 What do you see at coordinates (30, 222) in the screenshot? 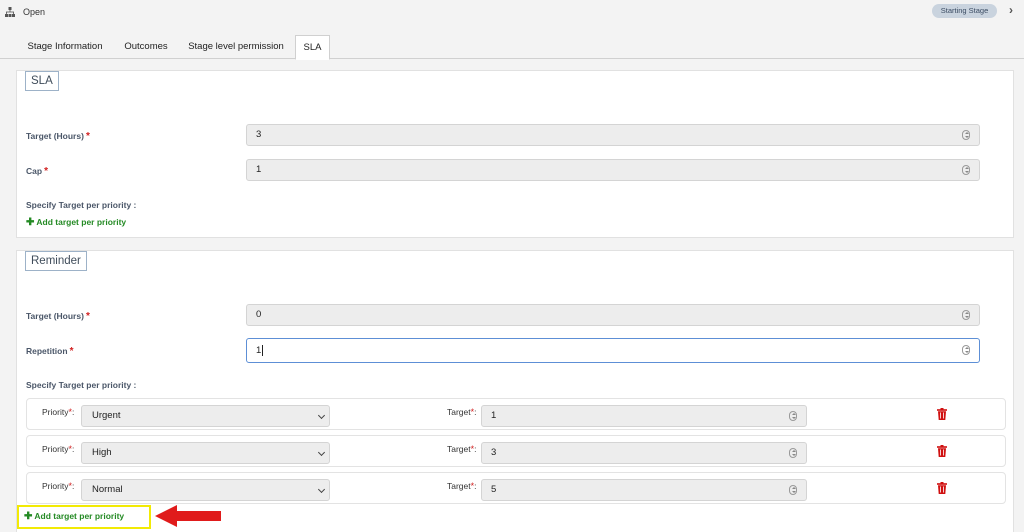
I see `plus-icon: ✚` at bounding box center [30, 222].